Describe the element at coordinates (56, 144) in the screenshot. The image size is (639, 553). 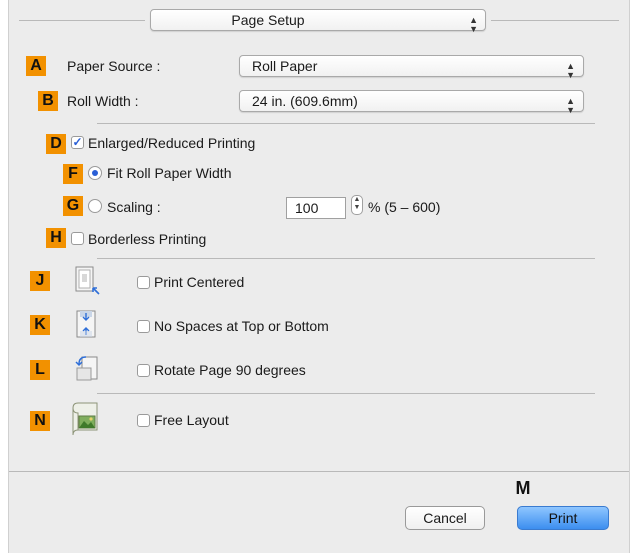
I see `badge-d: D` at that location.